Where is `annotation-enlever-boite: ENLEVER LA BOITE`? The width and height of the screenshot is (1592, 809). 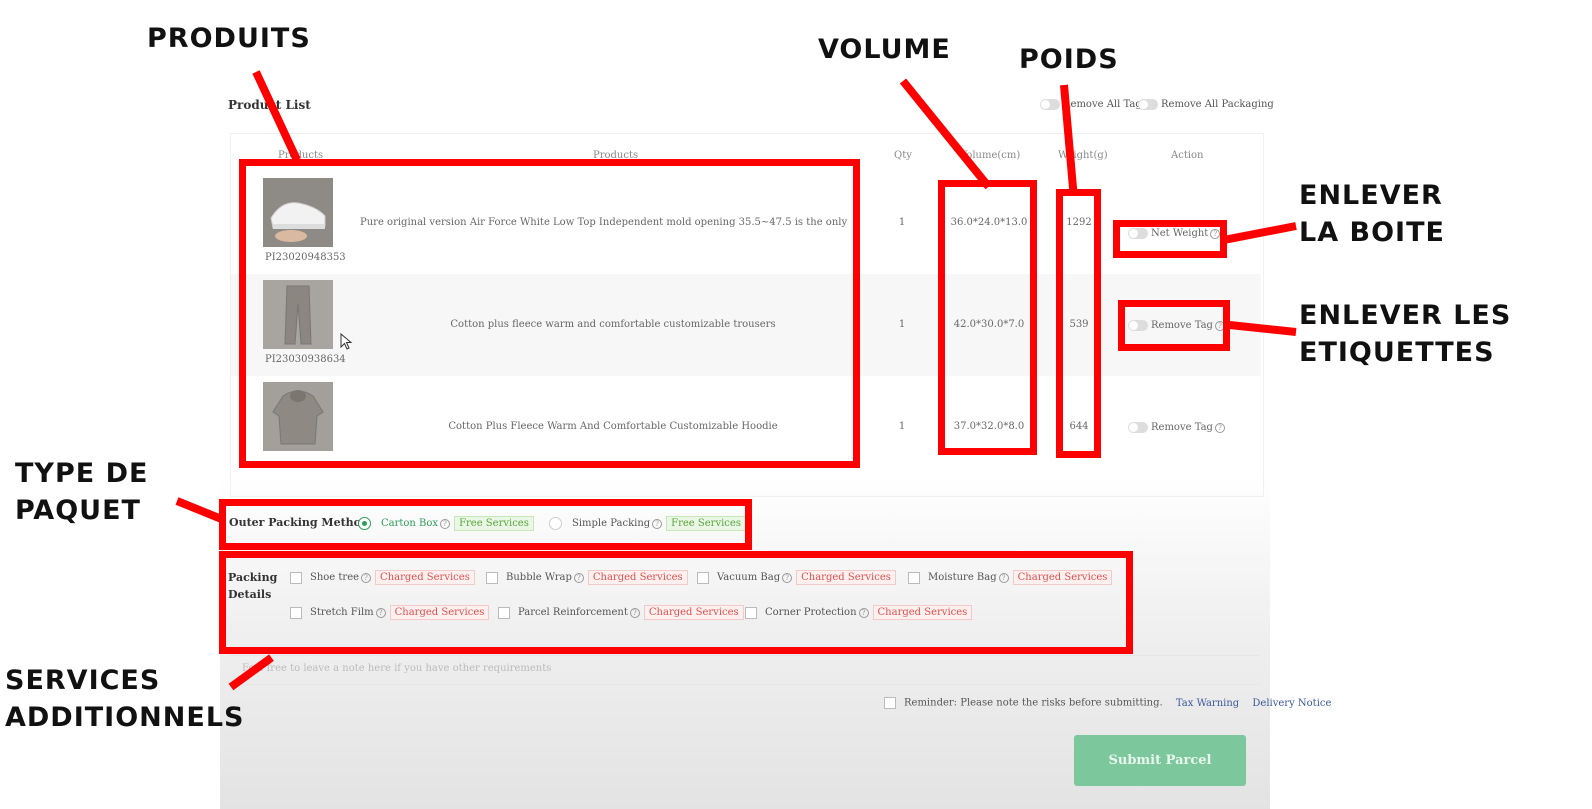 annotation-enlever-boite: ENLEVER LA BOITE is located at coordinates (1372, 214).